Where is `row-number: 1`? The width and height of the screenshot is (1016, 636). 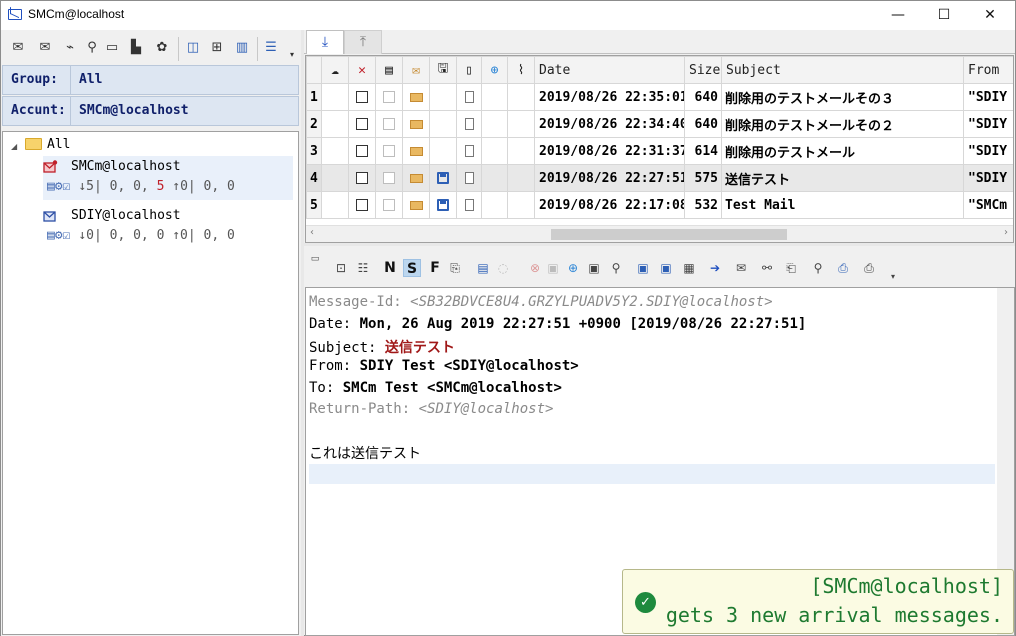 row-number: 1 is located at coordinates (314, 97).